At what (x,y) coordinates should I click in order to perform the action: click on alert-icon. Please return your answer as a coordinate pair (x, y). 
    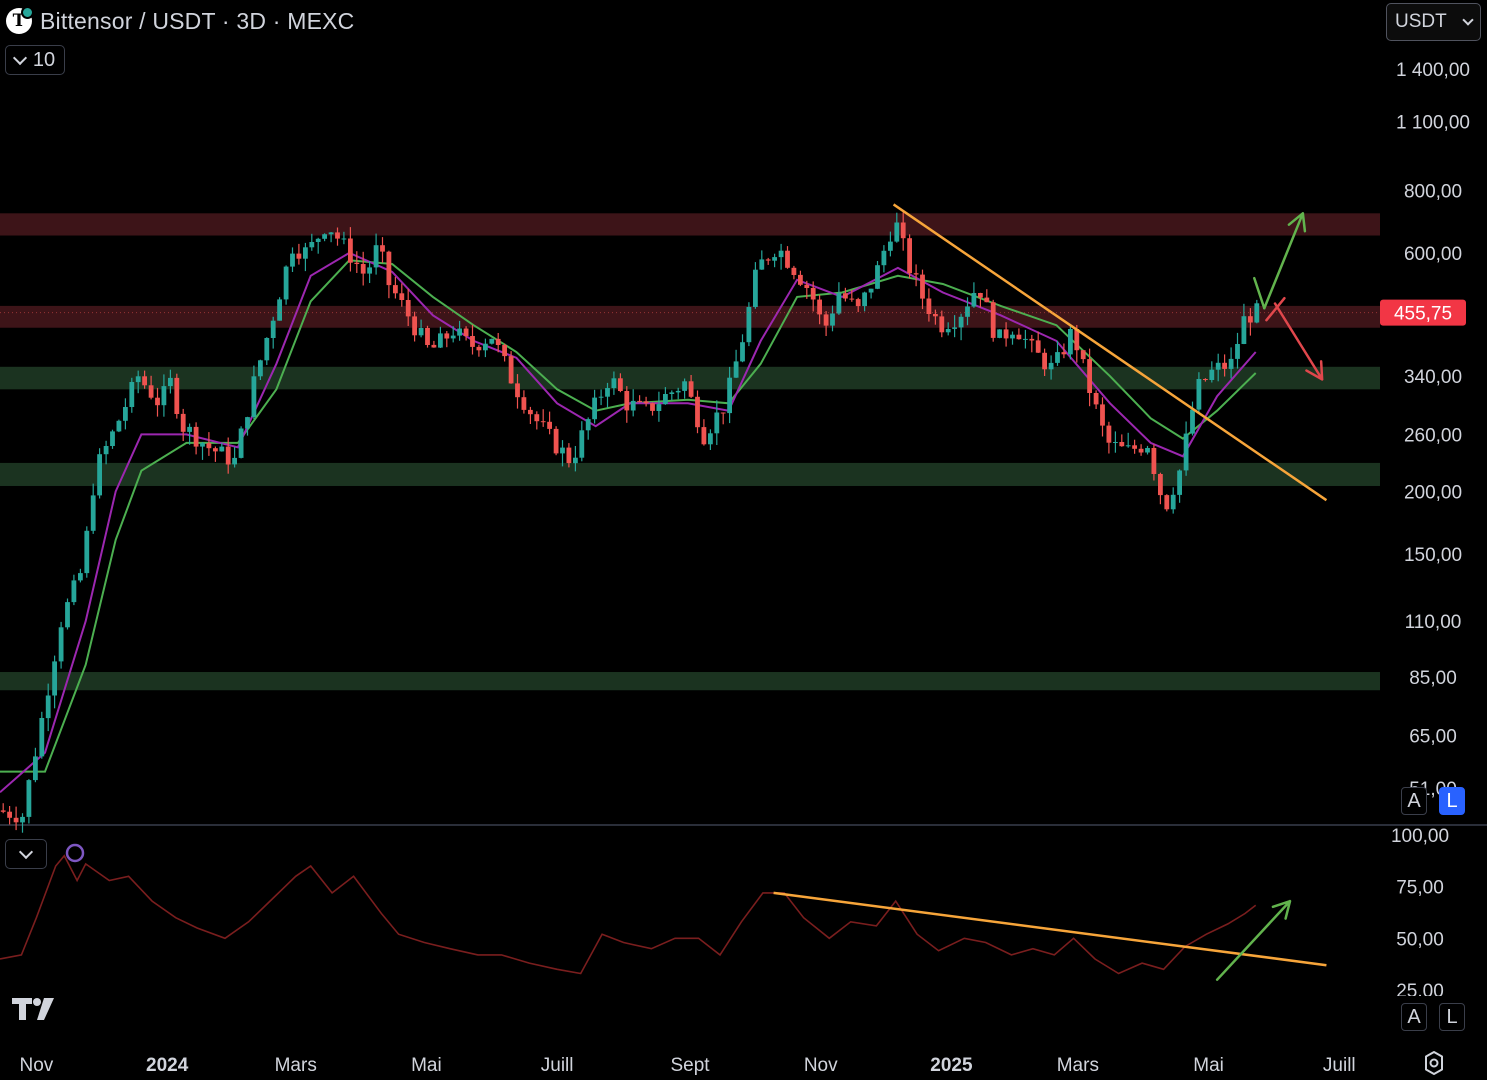
    Looking at the image, I should click on (75, 853).